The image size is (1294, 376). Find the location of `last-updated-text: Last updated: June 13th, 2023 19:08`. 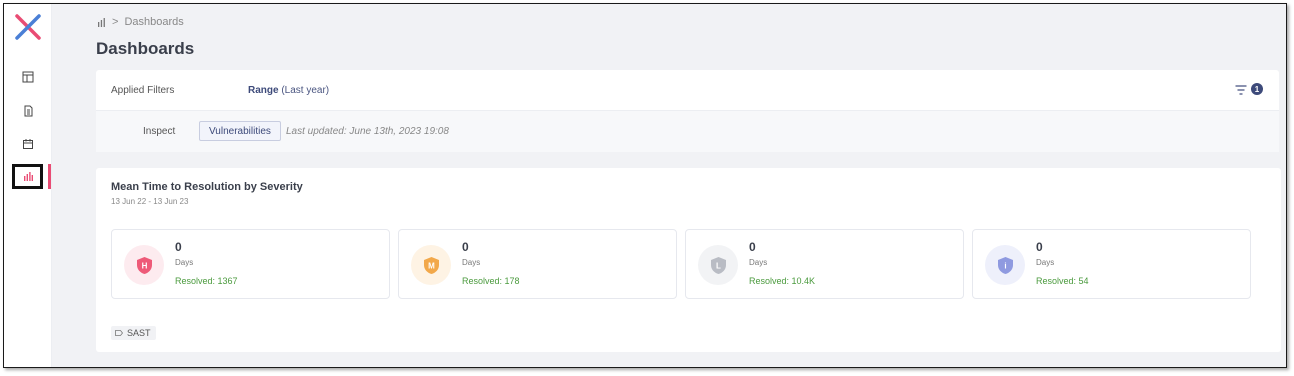

last-updated-text: Last updated: June 13th, 2023 19:08 is located at coordinates (367, 131).